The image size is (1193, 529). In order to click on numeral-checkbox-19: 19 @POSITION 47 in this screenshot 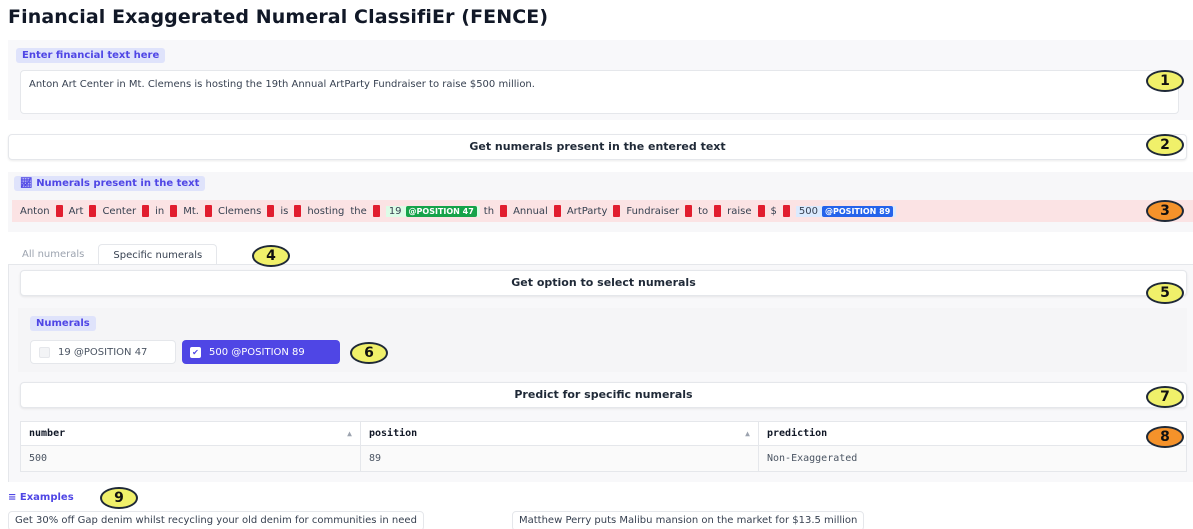, I will do `click(103, 352)`.